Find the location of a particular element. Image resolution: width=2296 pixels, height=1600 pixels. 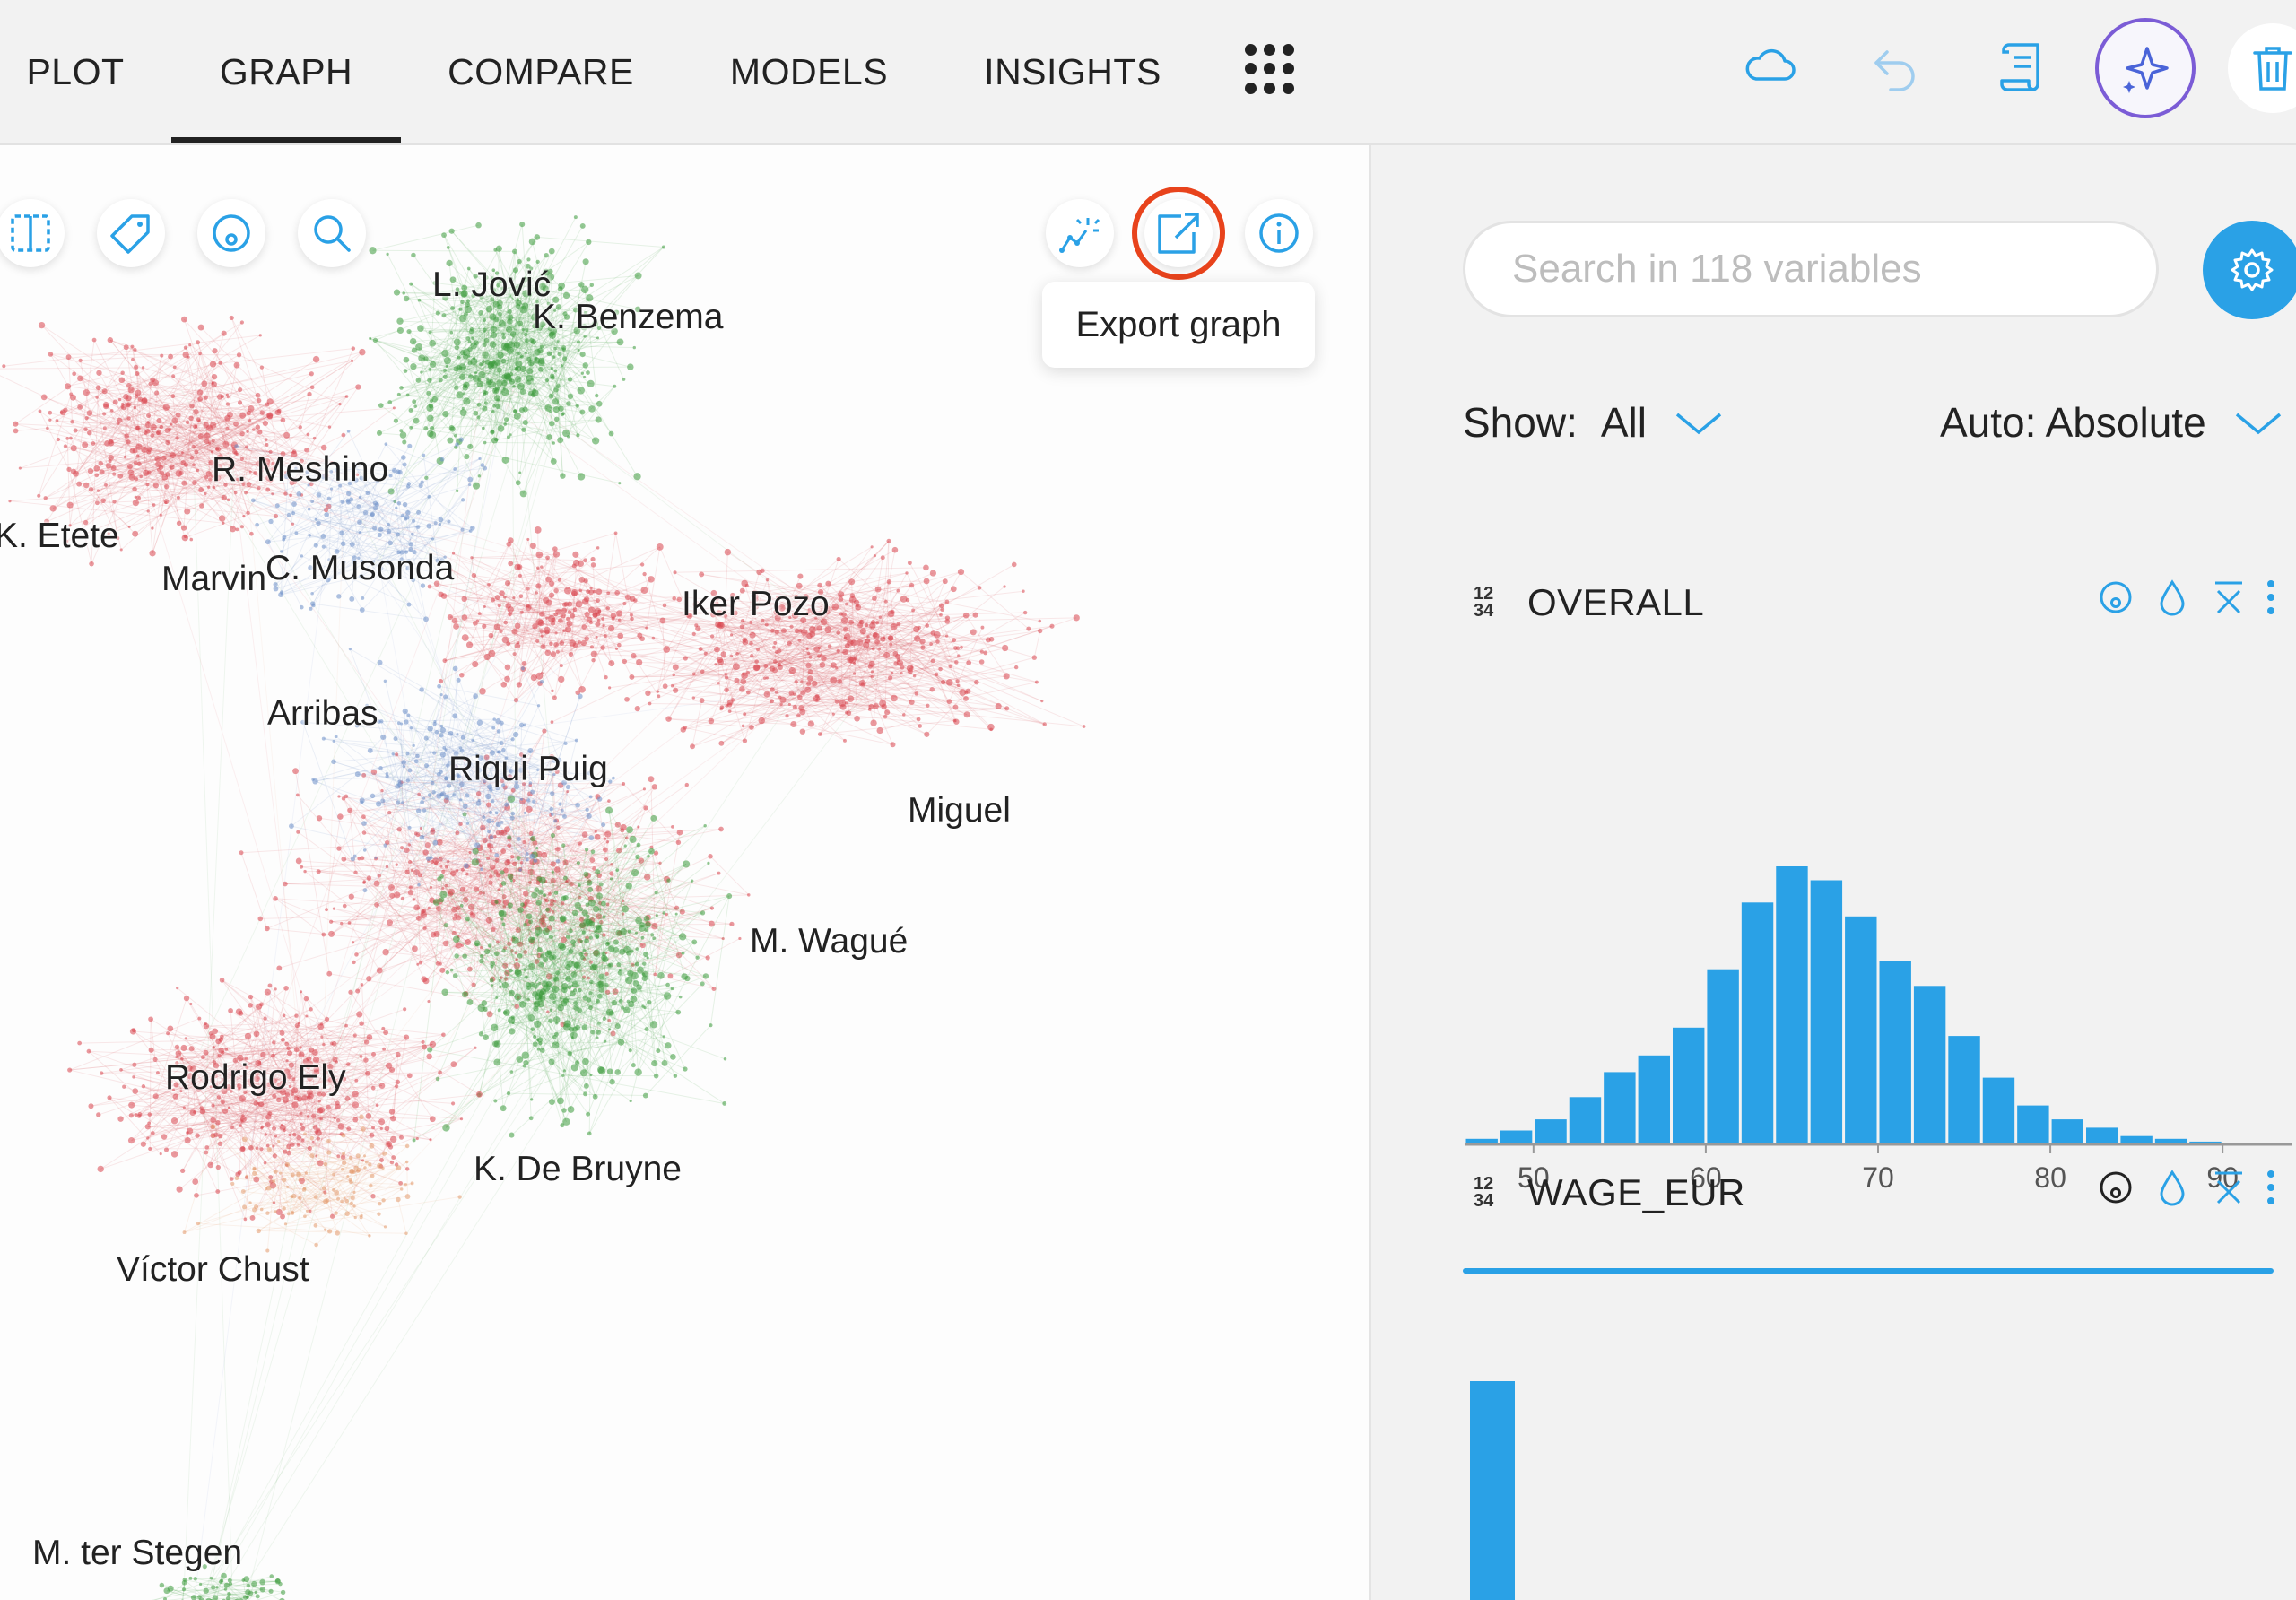

delete-button is located at coordinates (2262, 68).